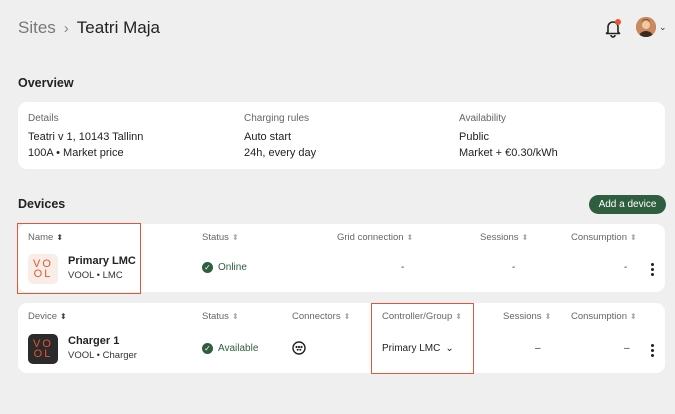  I want to click on device-name: Charger 1, so click(93, 341).